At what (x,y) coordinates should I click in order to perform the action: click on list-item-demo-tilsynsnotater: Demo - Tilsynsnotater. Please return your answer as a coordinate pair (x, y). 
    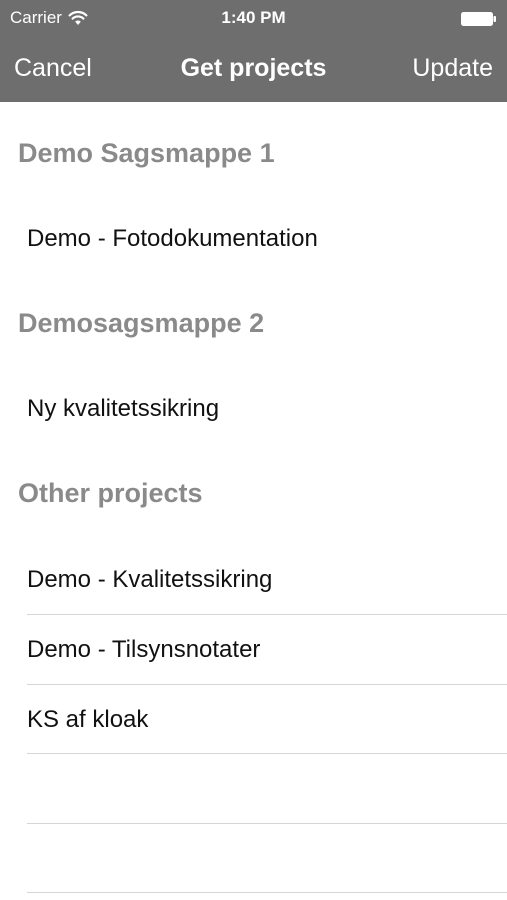
    Looking at the image, I should click on (253, 649).